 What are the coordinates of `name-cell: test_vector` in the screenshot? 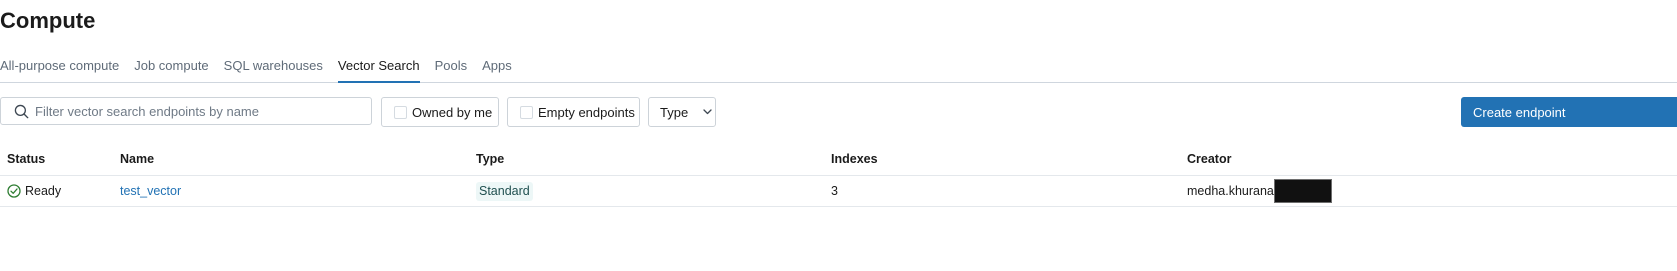 It's located at (150, 191).